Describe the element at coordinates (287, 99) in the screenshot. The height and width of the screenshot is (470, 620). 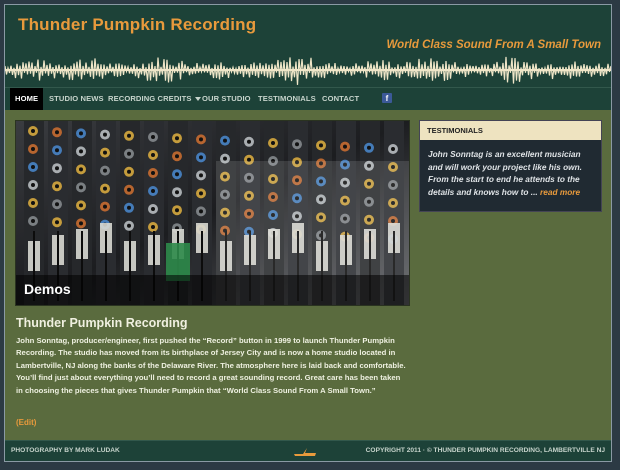
I see `nav-item-testimonials: TESTIMONIALS` at that location.